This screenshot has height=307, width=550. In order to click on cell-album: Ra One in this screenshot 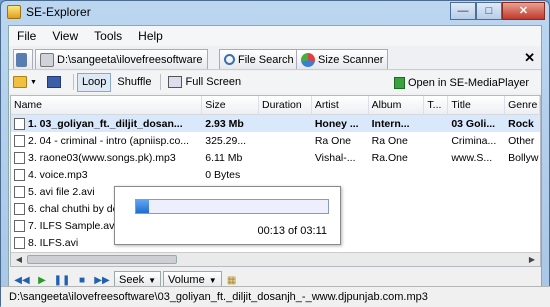, I will do `click(389, 140)`.